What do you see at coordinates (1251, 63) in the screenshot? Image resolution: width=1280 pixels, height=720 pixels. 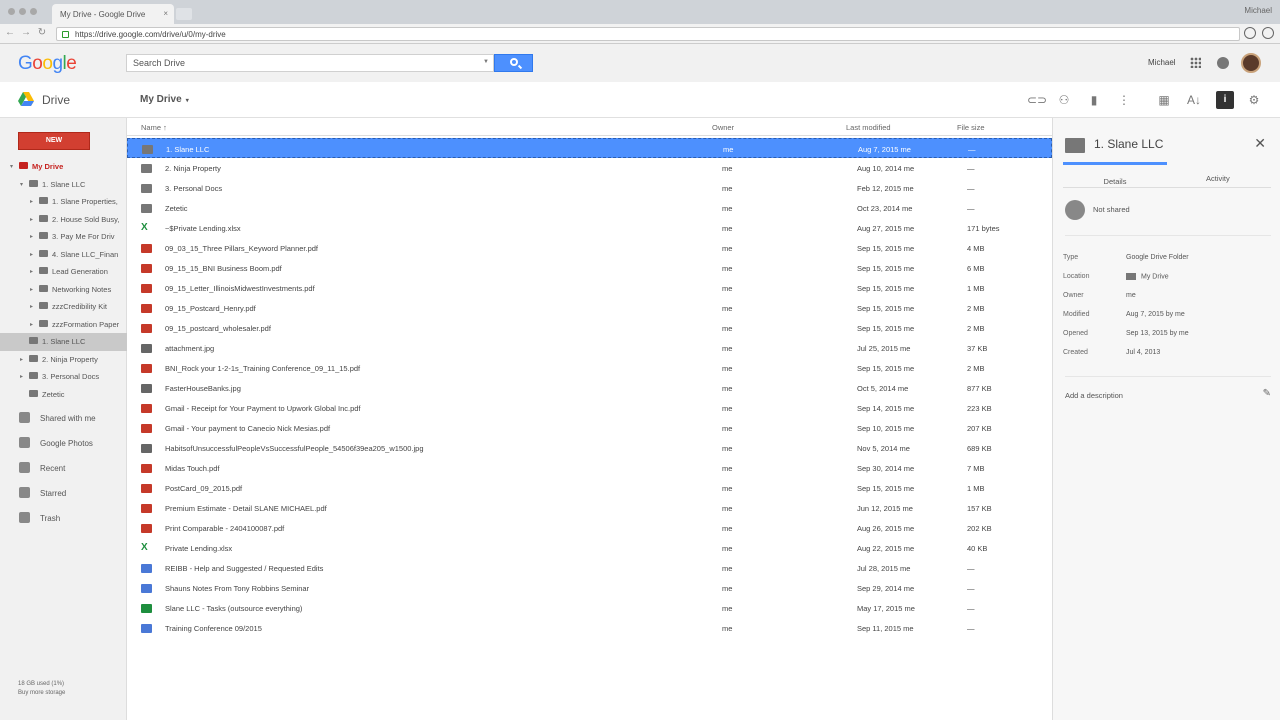 I see `avatar` at bounding box center [1251, 63].